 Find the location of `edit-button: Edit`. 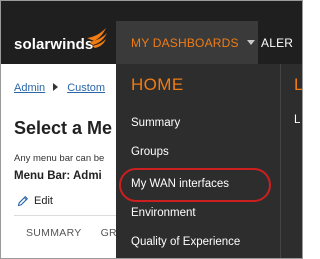

edit-button: Edit is located at coordinates (35, 201).